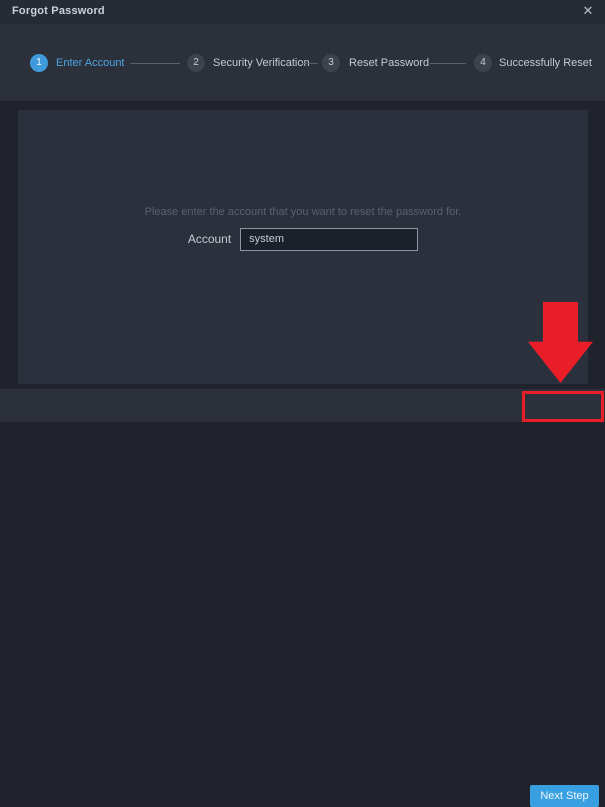 Image resolution: width=605 pixels, height=807 pixels. I want to click on close-icon: ✕, so click(588, 11).